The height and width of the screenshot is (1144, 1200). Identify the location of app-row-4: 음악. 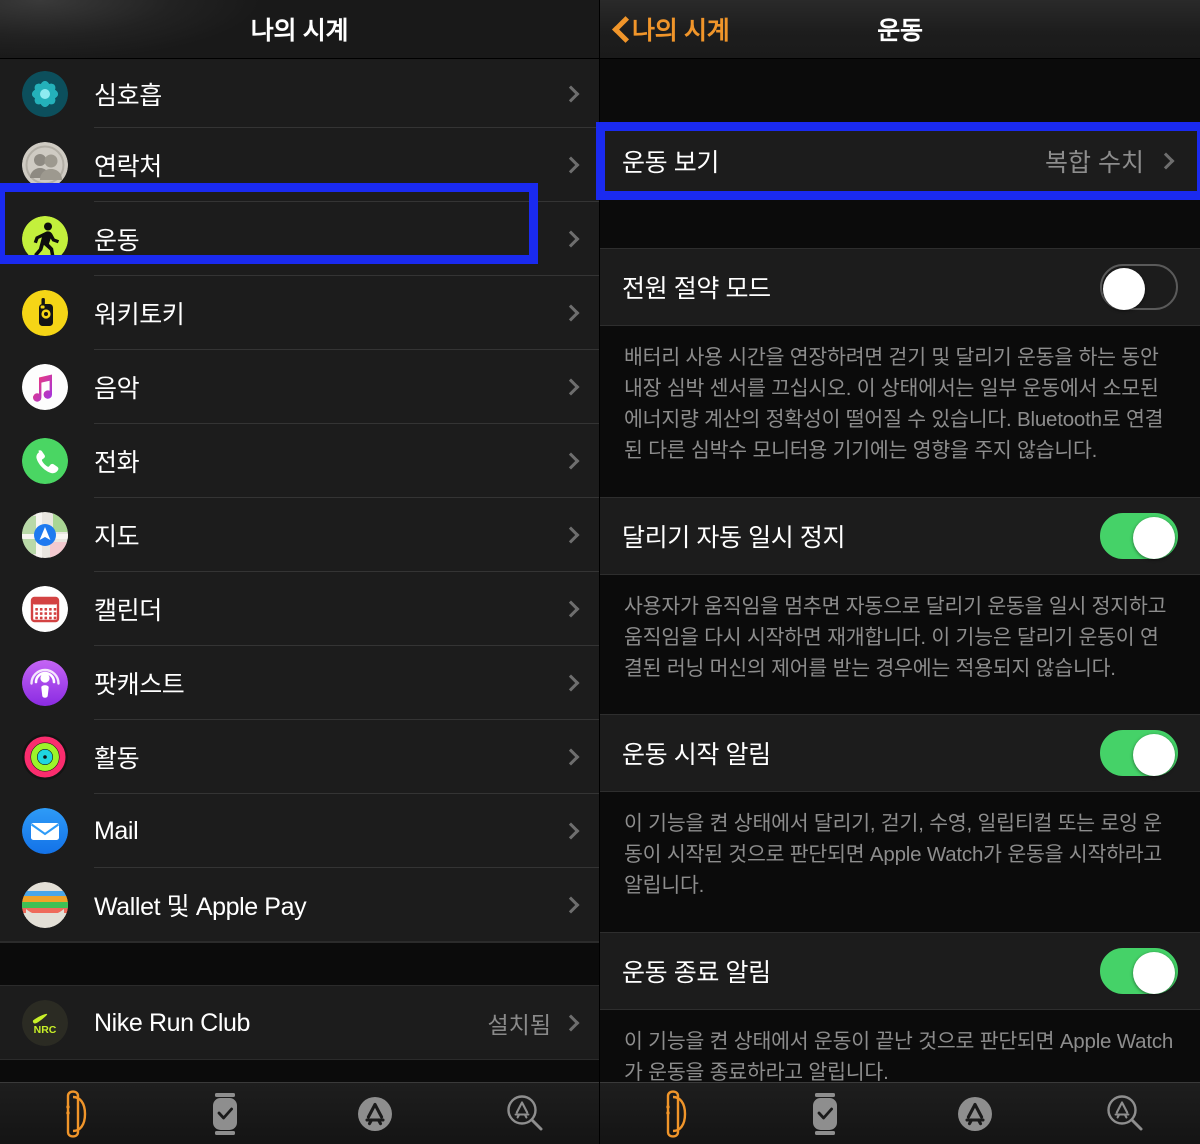
(299, 387).